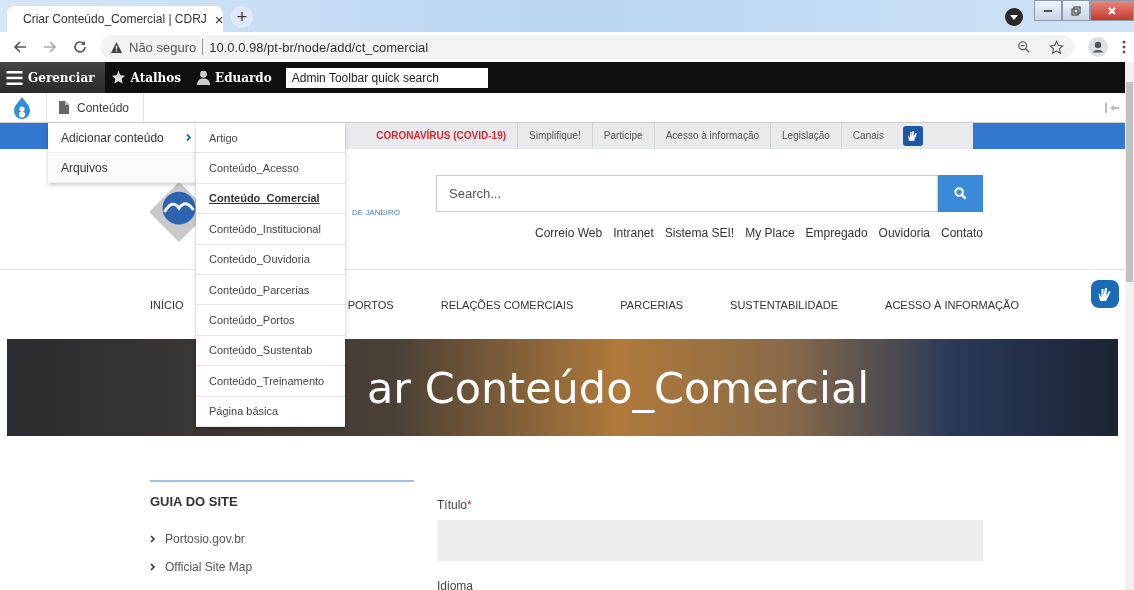  I want to click on url-text: 10.0.0.98/pt-br/node/add/ct_comercial, so click(319, 47).